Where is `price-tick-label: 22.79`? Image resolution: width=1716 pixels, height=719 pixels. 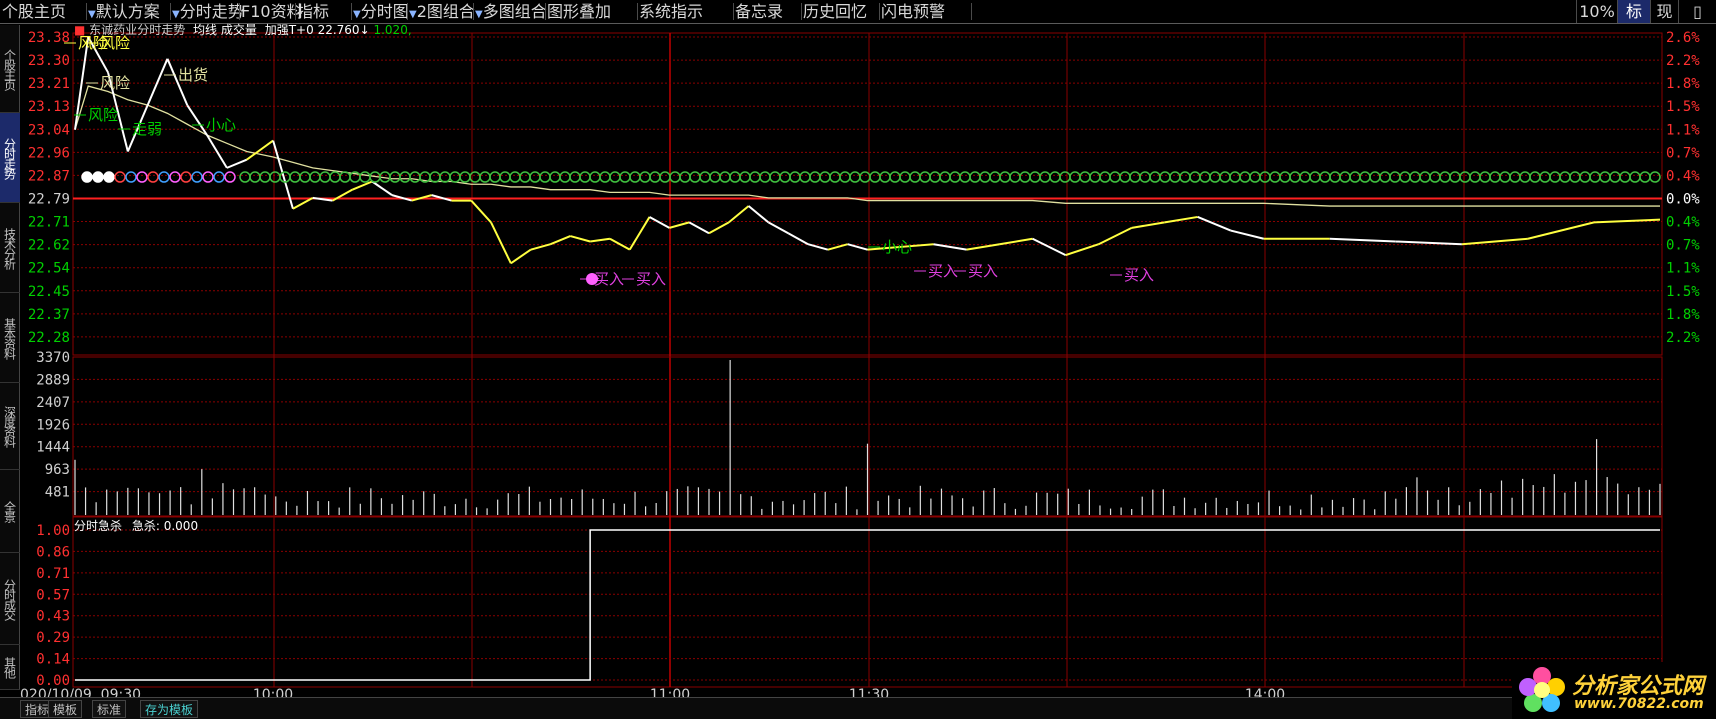
price-tick-label: 22.79 is located at coordinates (49, 199).